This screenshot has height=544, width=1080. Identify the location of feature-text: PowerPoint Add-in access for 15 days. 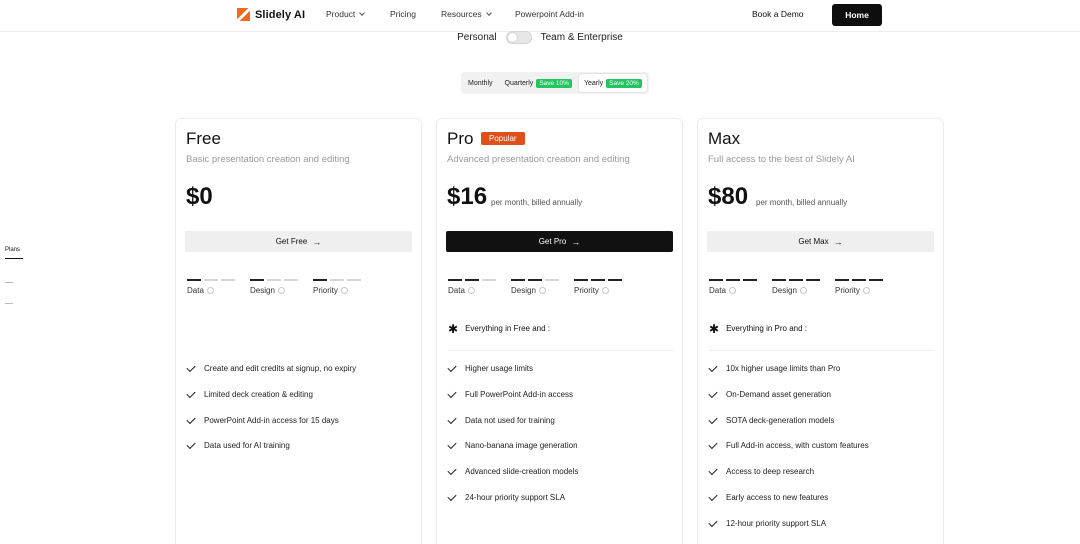
(271, 420).